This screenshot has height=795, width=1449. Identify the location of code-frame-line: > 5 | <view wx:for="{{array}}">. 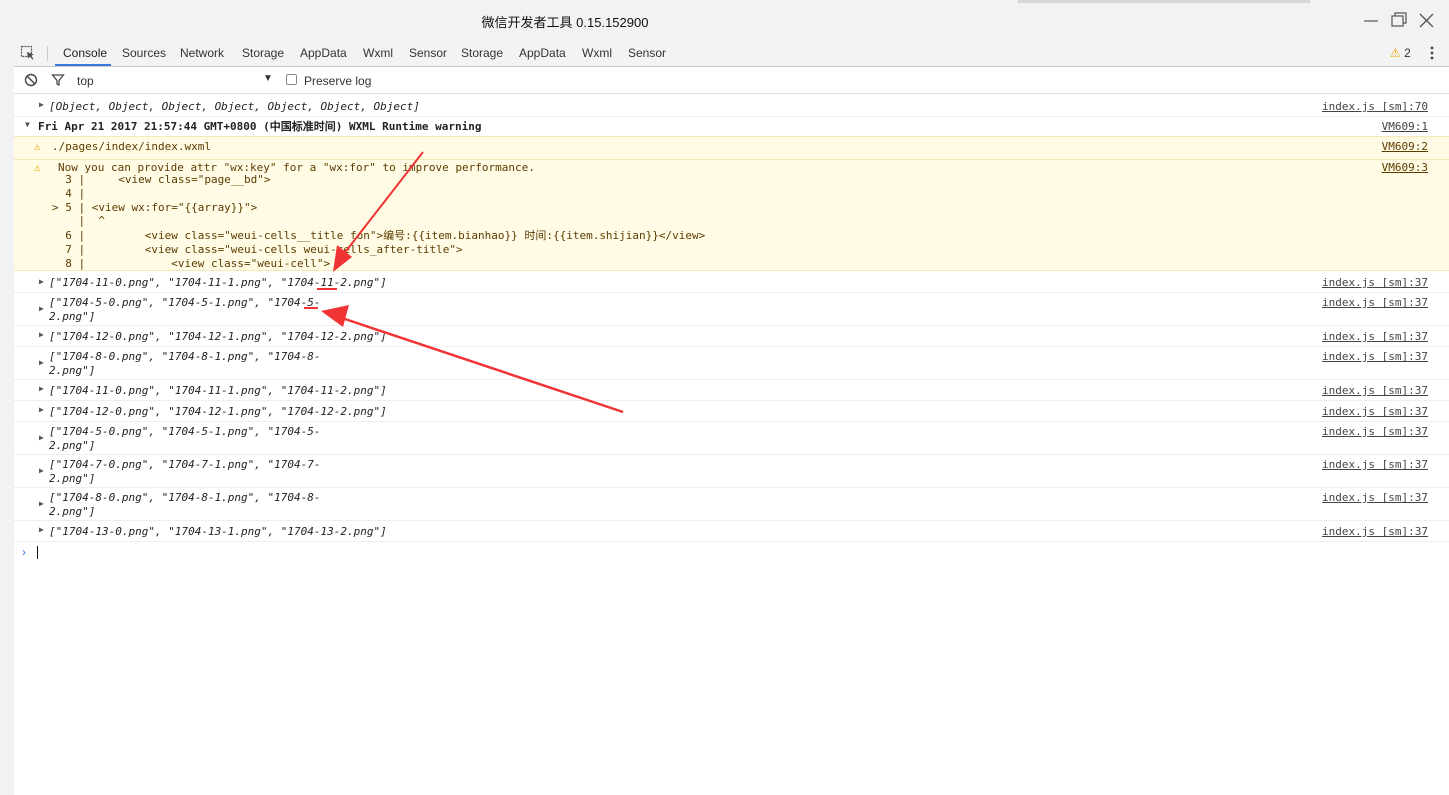
(155, 207).